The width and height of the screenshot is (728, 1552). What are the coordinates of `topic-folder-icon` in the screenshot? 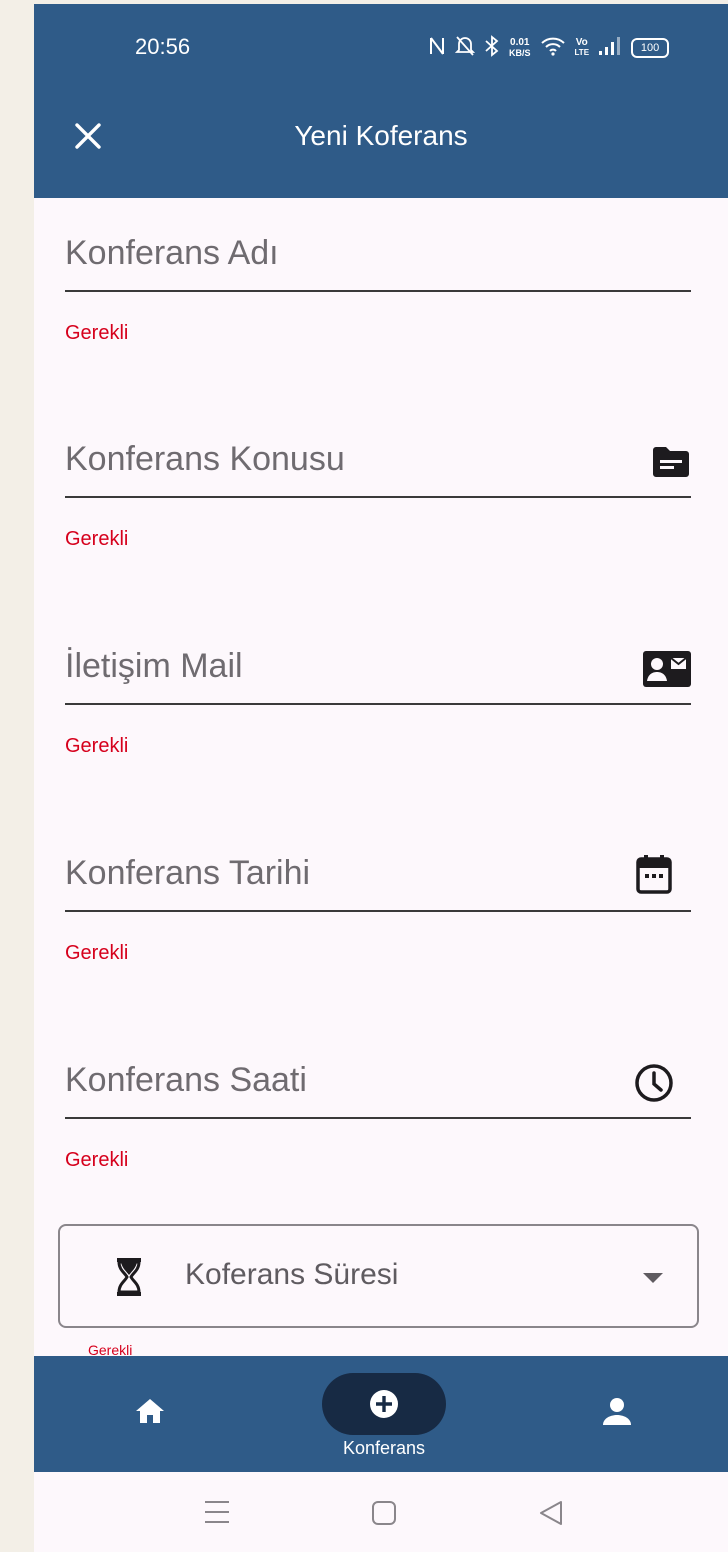 It's located at (671, 464).